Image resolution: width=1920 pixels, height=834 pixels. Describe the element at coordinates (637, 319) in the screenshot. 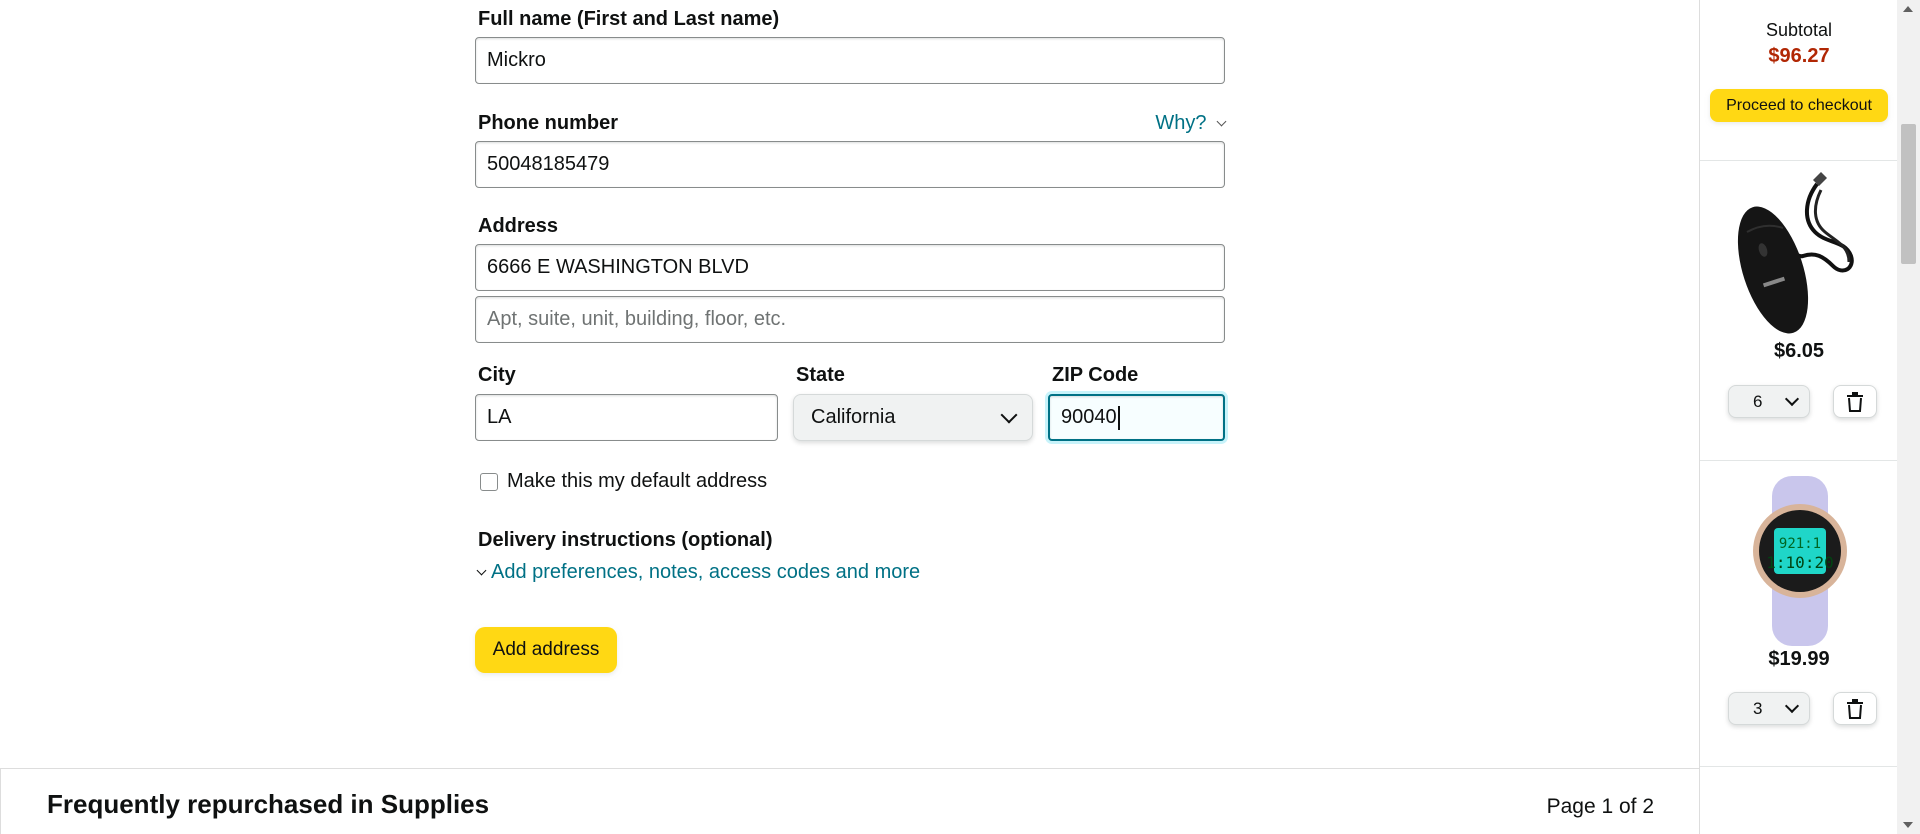

I see `address-line2-placeholder: Apt, suite, unit, building, floor, etc.` at that location.